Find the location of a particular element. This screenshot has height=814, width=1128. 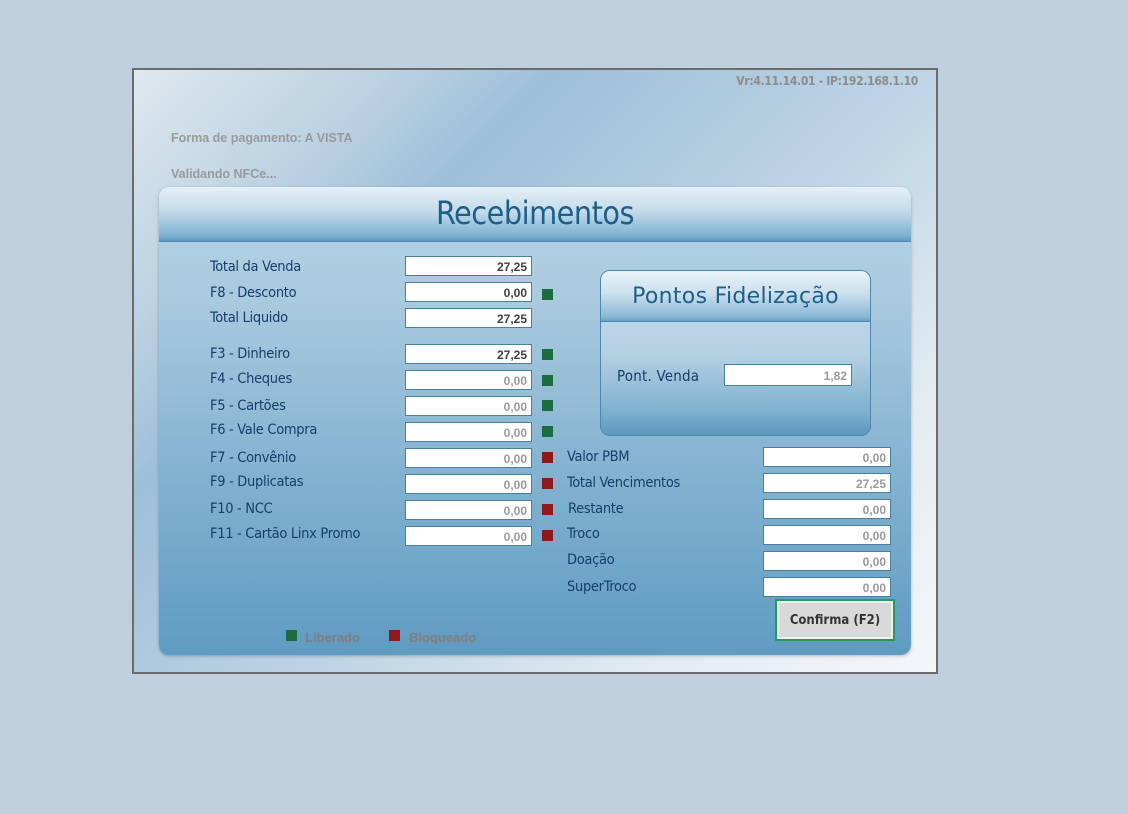

payment-status-cartoes is located at coordinates (547, 405).